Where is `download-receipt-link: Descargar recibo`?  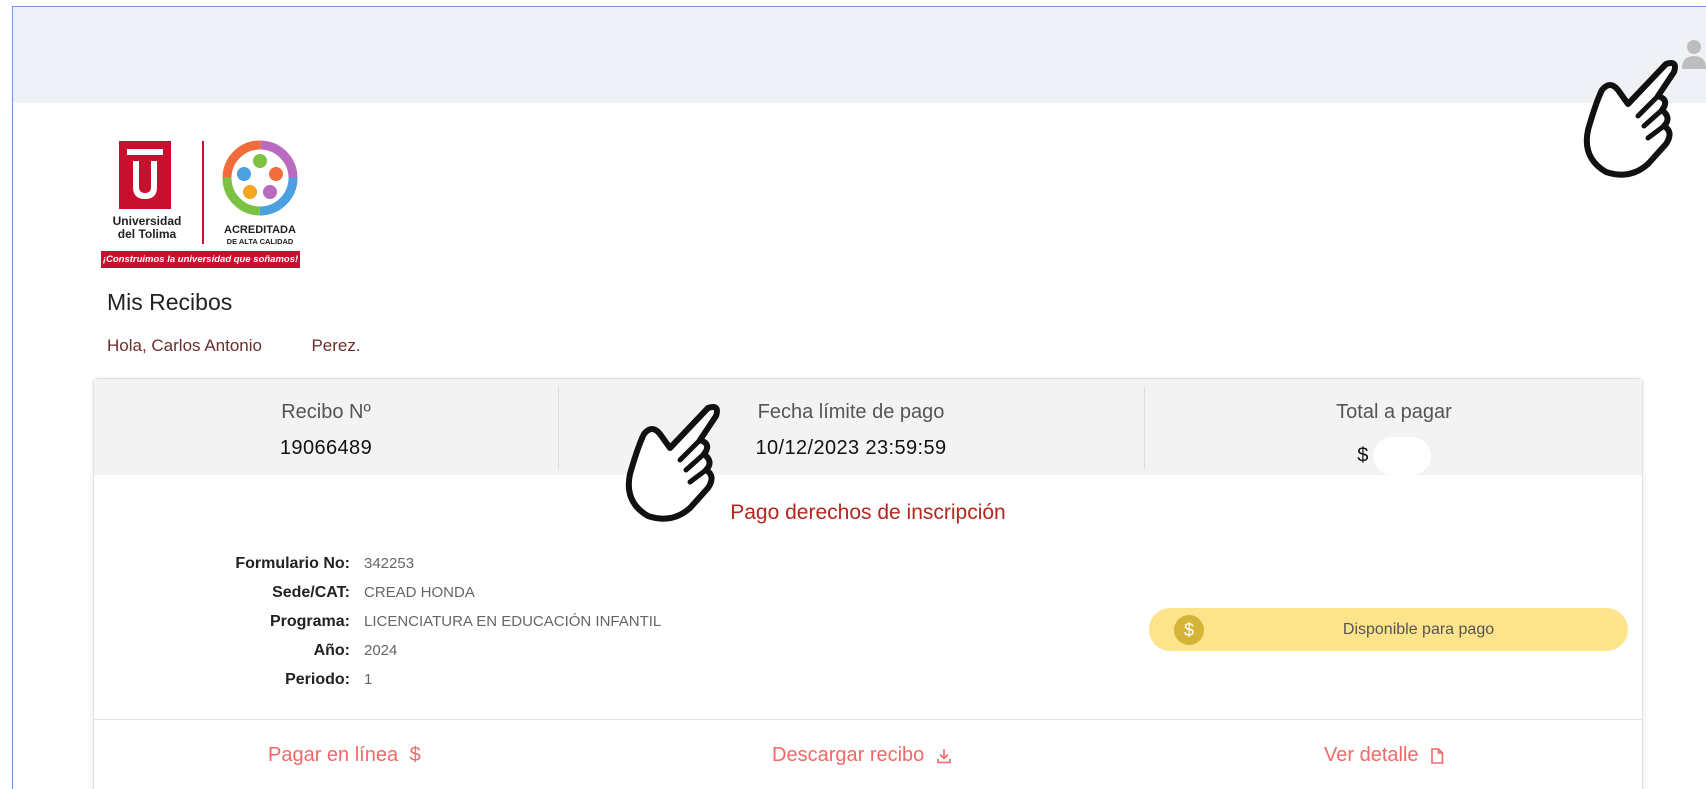
download-receipt-link: Descargar recibo is located at coordinates (862, 755).